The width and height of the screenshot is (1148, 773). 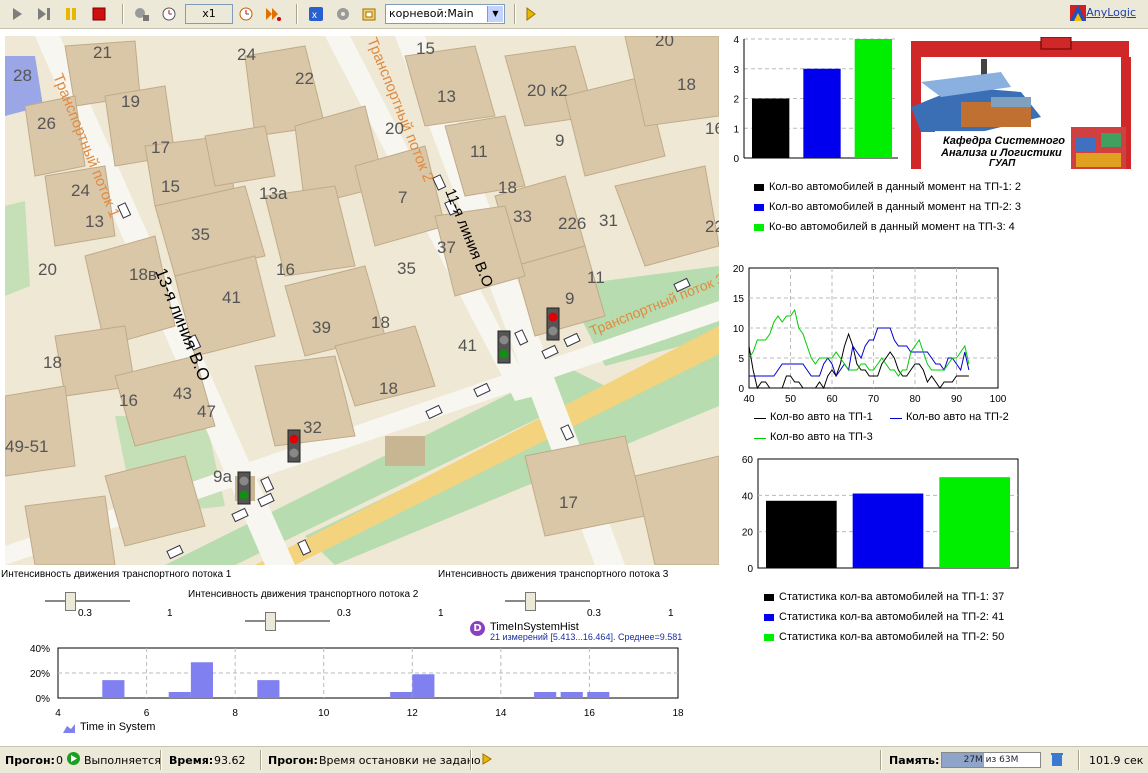 I want to click on anylogic-link: AnyLogic, so click(x=1111, y=12).